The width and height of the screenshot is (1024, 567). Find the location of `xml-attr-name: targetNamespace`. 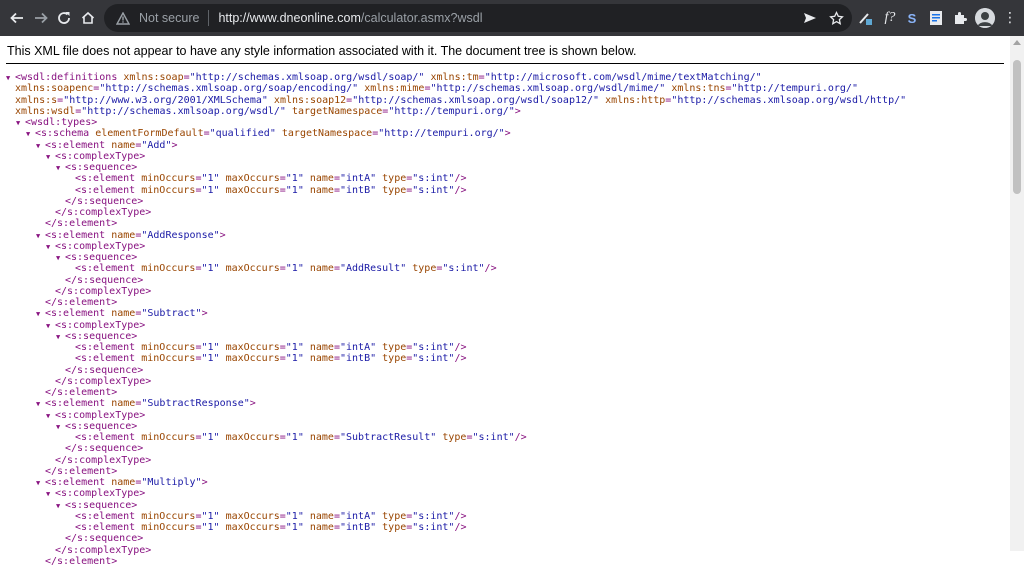

xml-attr-name: targetNamespace is located at coordinates (327, 134).